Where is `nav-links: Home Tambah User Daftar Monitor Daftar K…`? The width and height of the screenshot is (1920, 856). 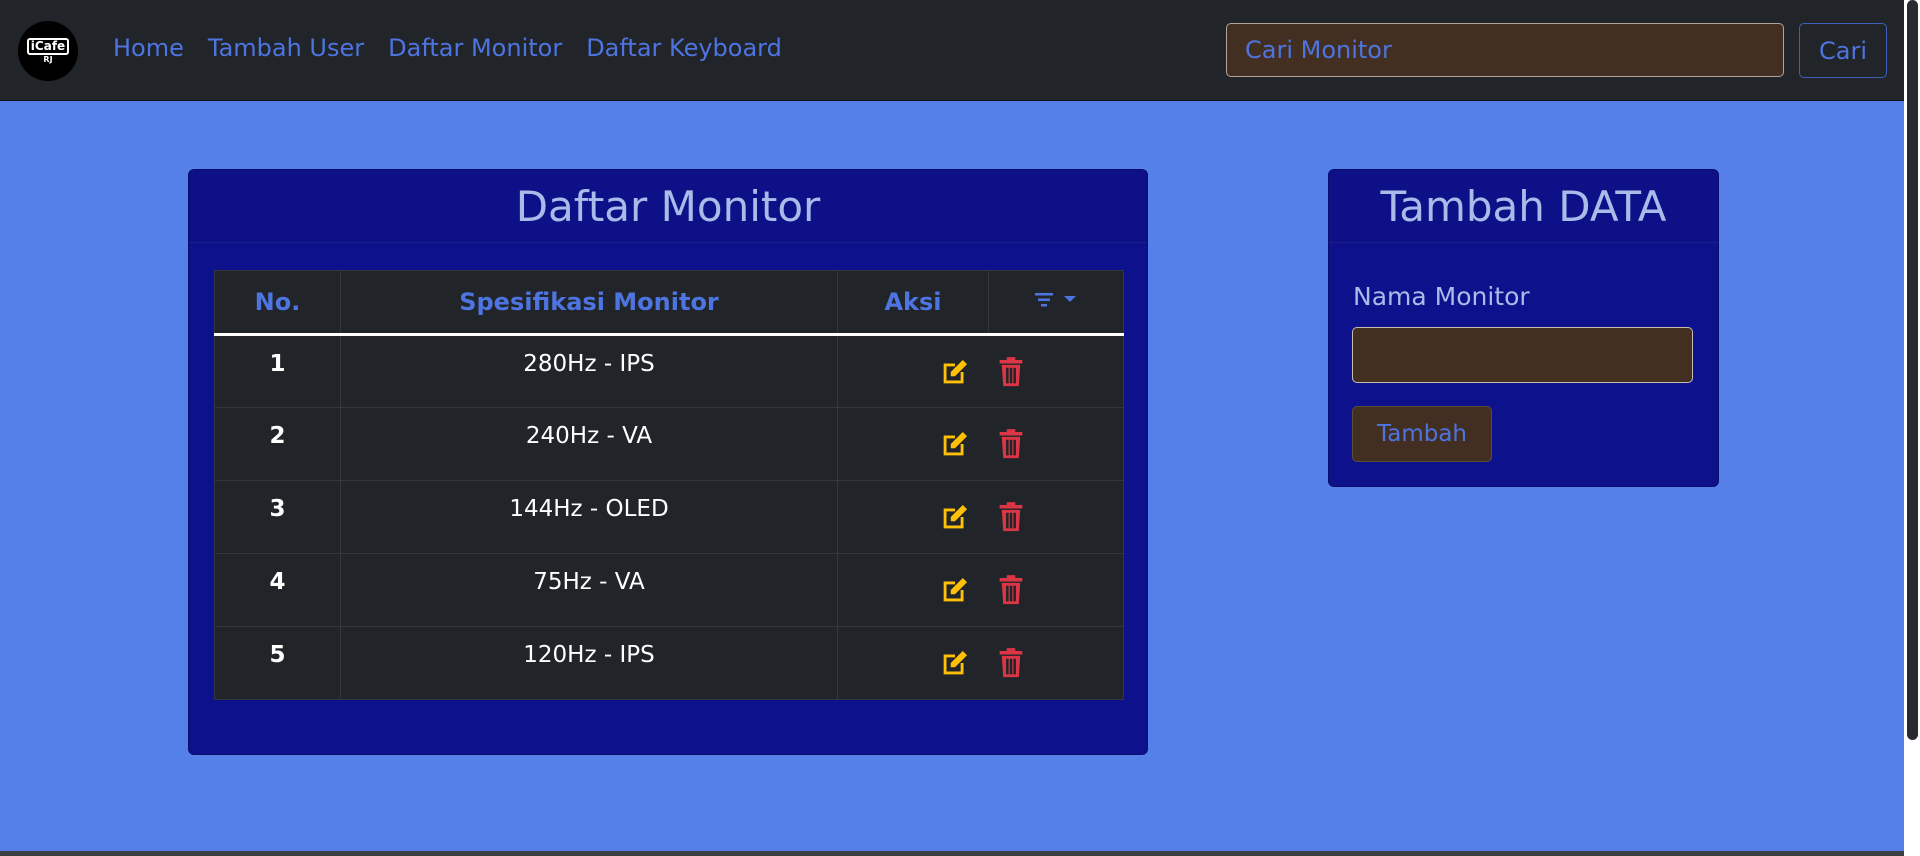
nav-links: Home Tambah User Daftar Monitor Daftar K… is located at coordinates (447, 48).